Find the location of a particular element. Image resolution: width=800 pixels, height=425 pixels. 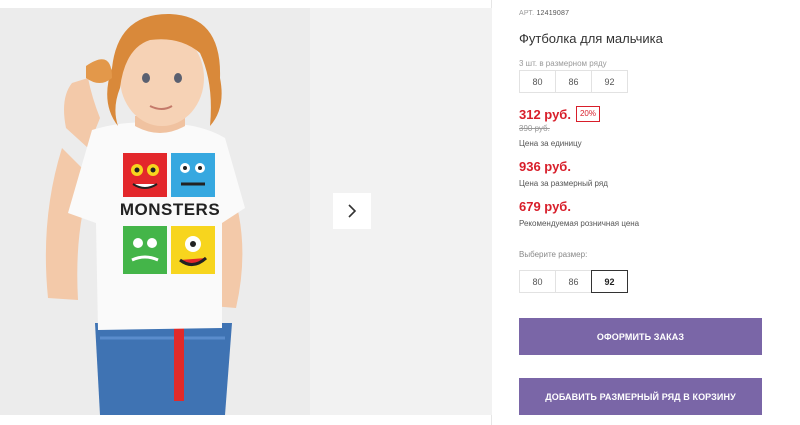

old-price: 390 руб. is located at coordinates (534, 128).